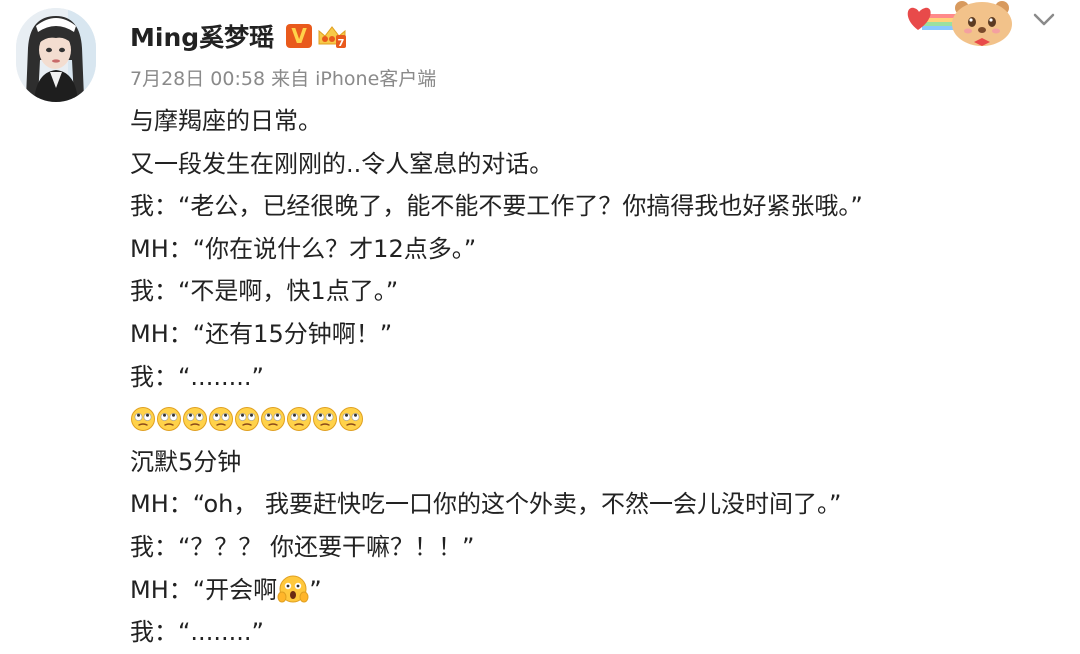 The height and width of the screenshot is (654, 1080). What do you see at coordinates (293, 589) in the screenshot?
I see `shocked-emoji-icon` at bounding box center [293, 589].